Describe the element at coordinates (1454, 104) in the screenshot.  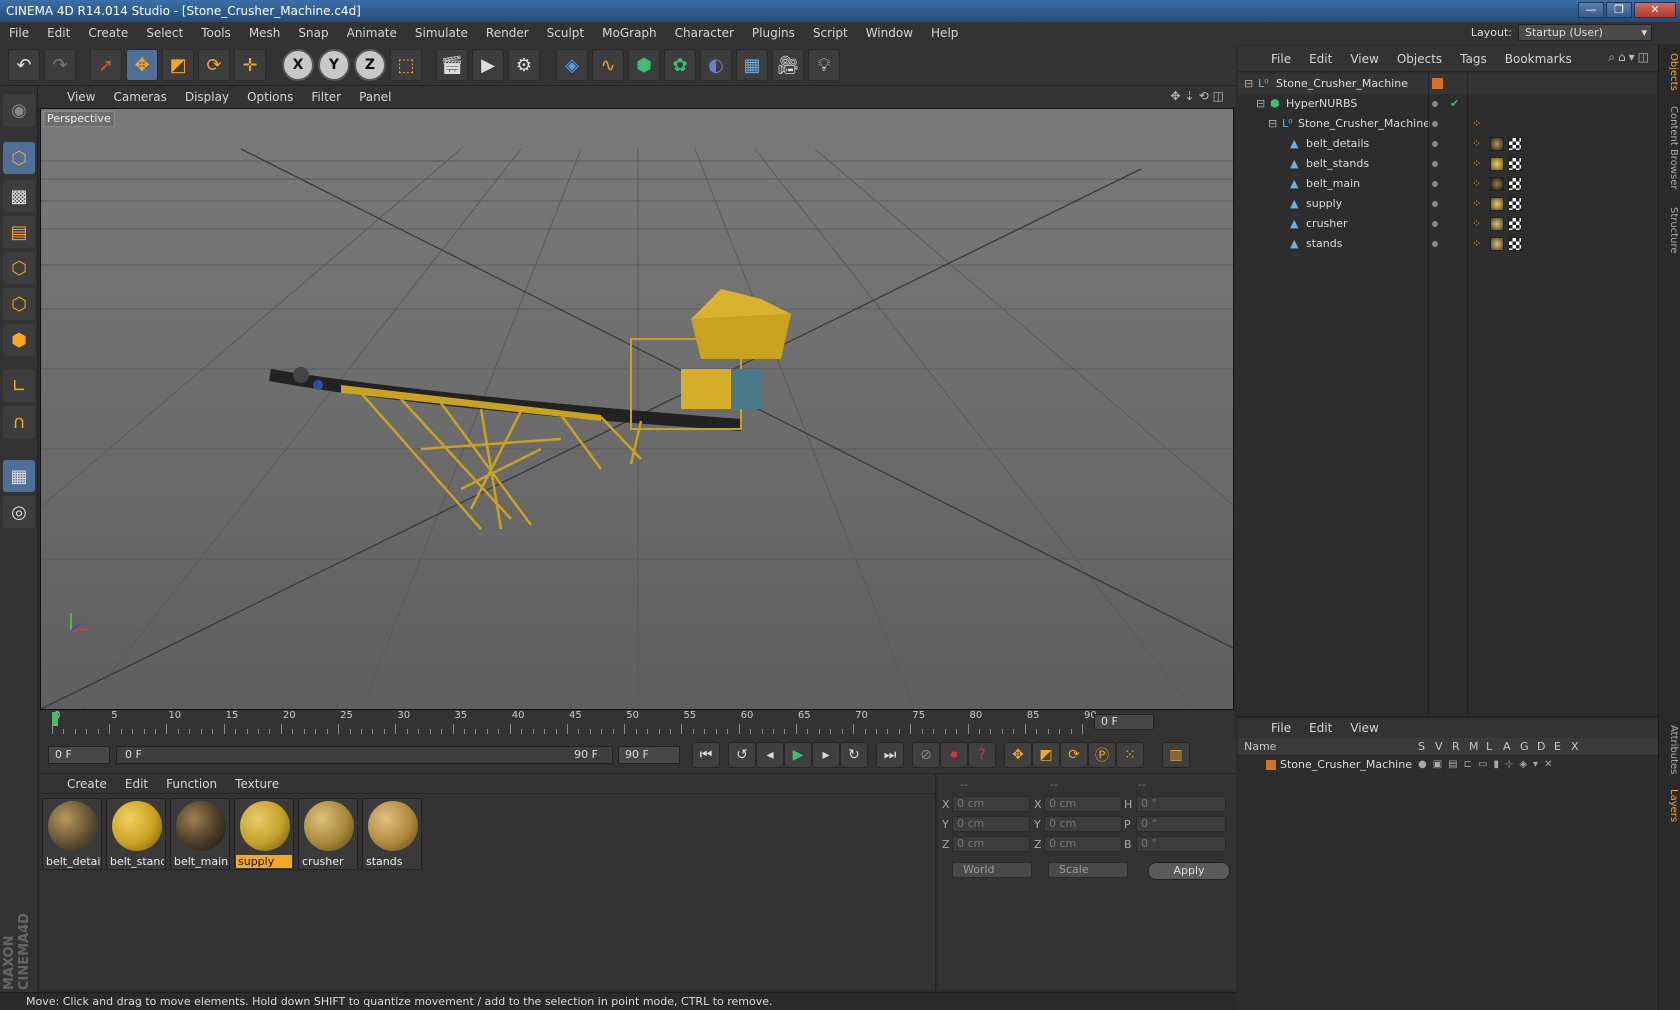
I see `enabled-check-icon: ✔` at that location.